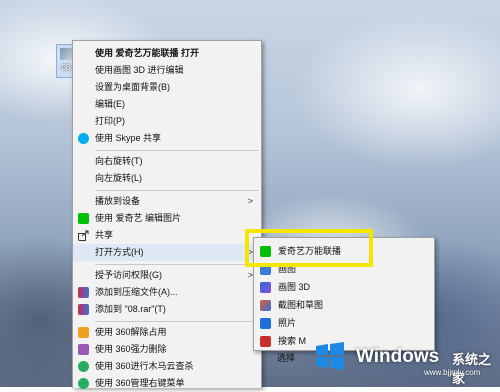  I want to click on menu-item-label: 向右旋转(T), so click(119, 161).